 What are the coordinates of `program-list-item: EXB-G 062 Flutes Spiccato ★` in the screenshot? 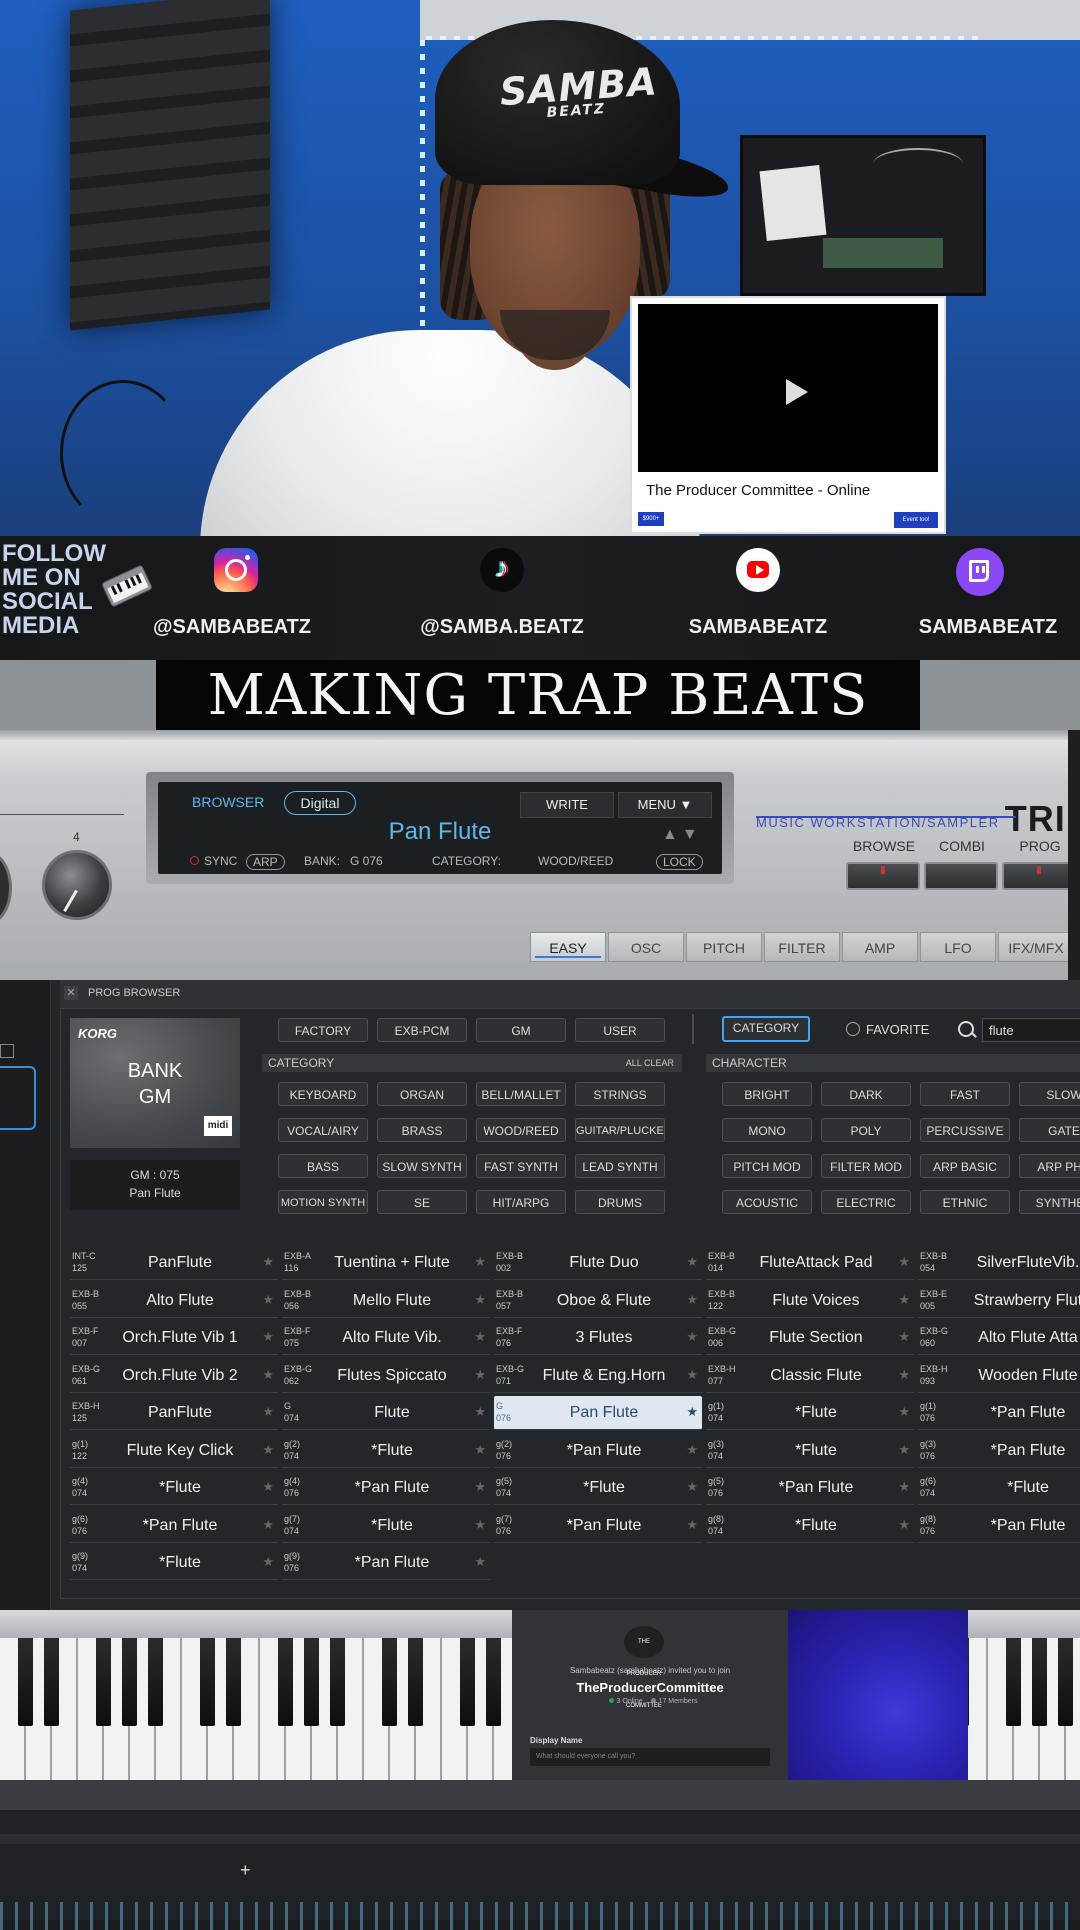 It's located at (386, 1376).